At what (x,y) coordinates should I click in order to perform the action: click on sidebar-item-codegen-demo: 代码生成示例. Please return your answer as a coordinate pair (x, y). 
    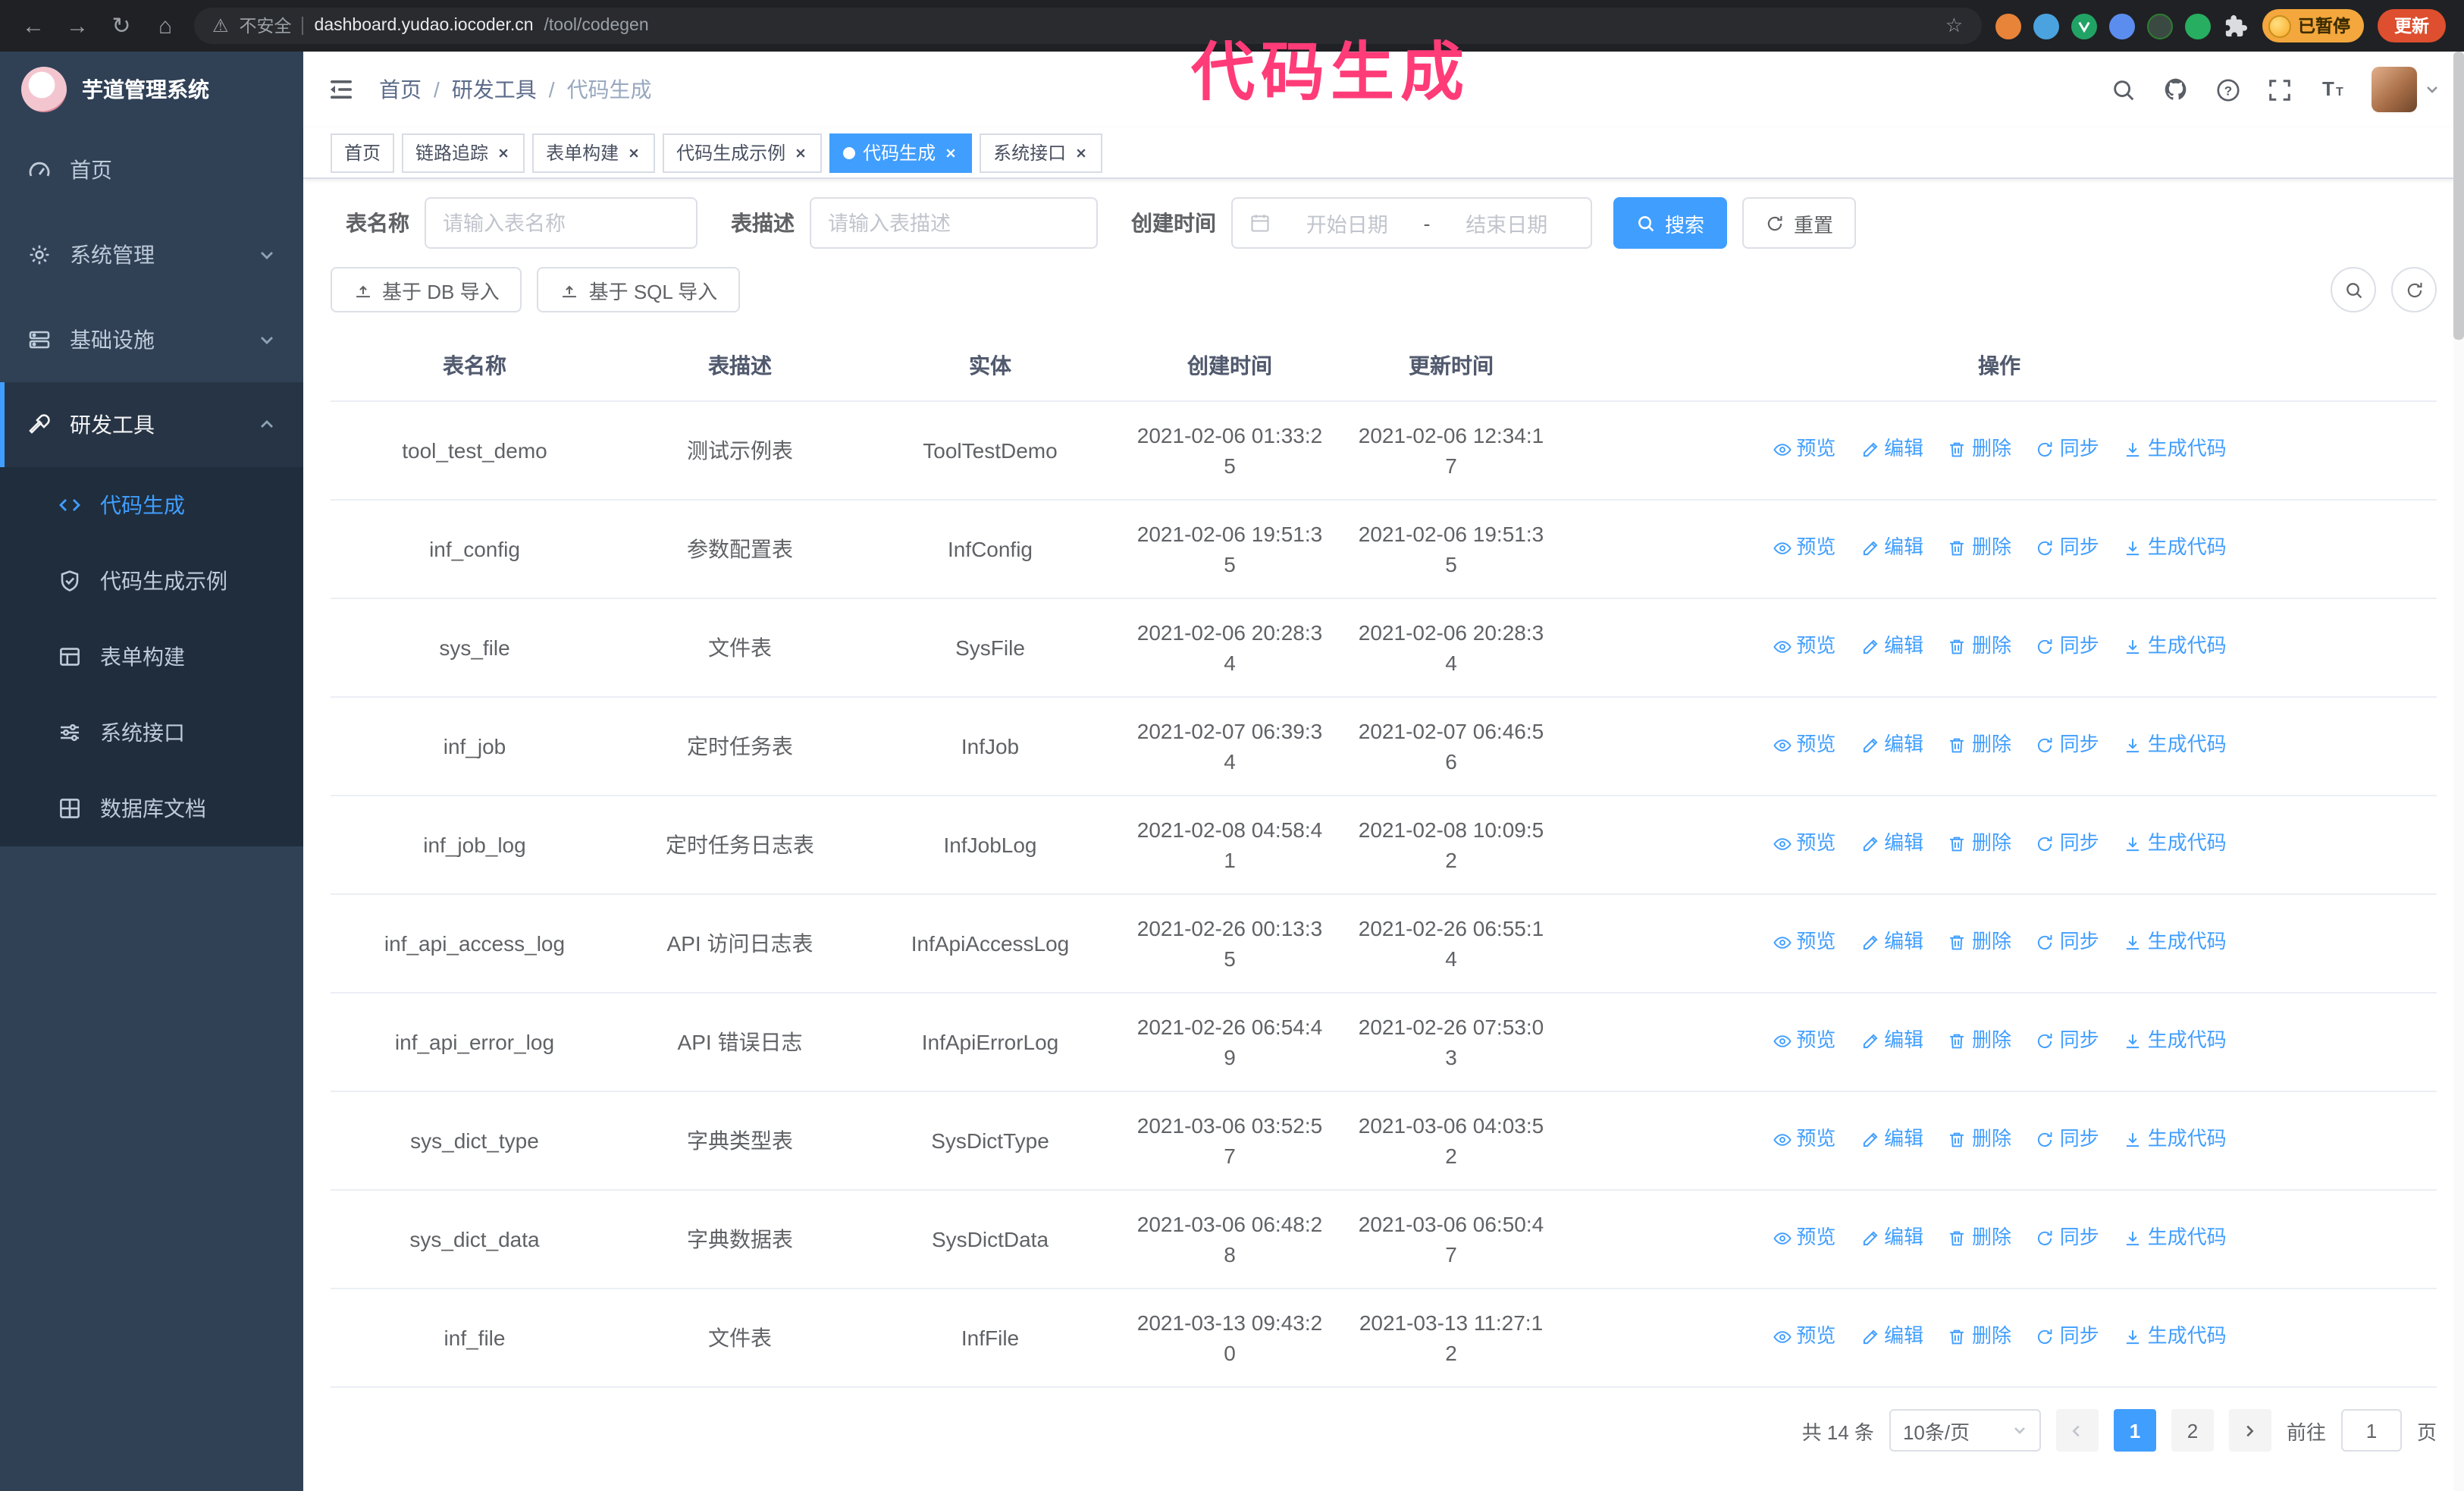
    Looking at the image, I should click on (151, 581).